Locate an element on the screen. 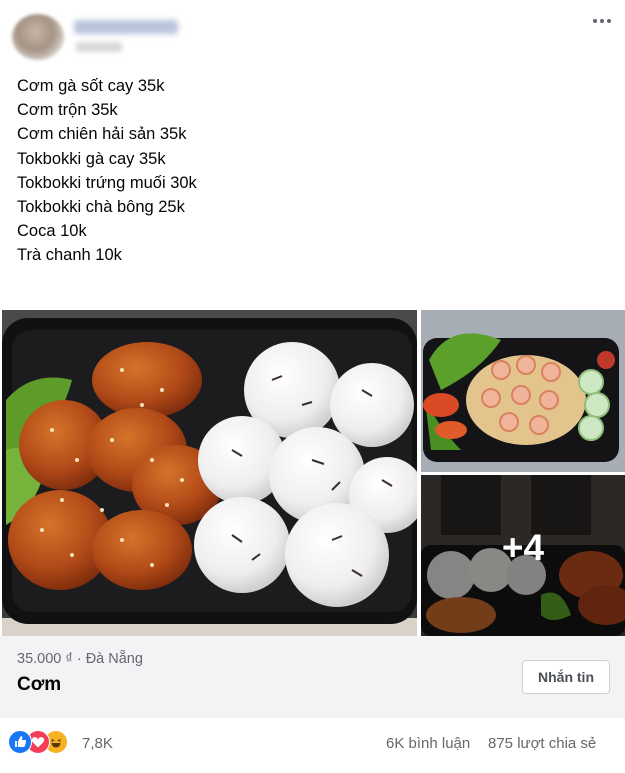  more-photos-count: +4 is located at coordinates (523, 548).